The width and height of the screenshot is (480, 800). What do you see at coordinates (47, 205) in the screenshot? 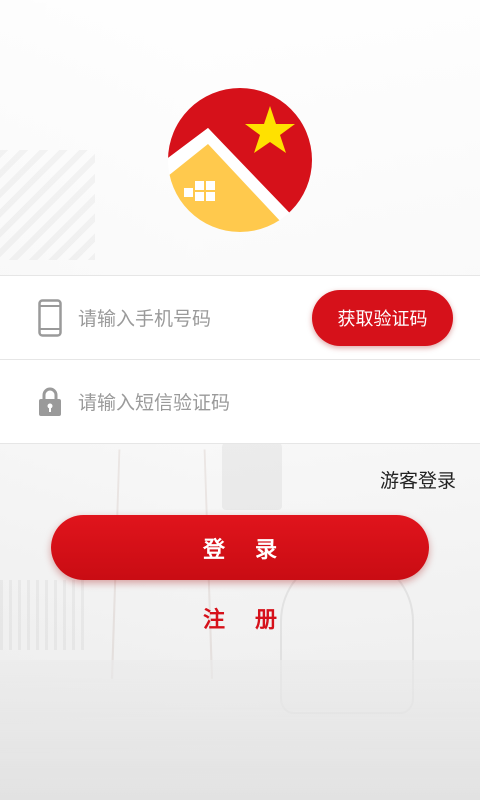
I see `wall-decoration` at bounding box center [47, 205].